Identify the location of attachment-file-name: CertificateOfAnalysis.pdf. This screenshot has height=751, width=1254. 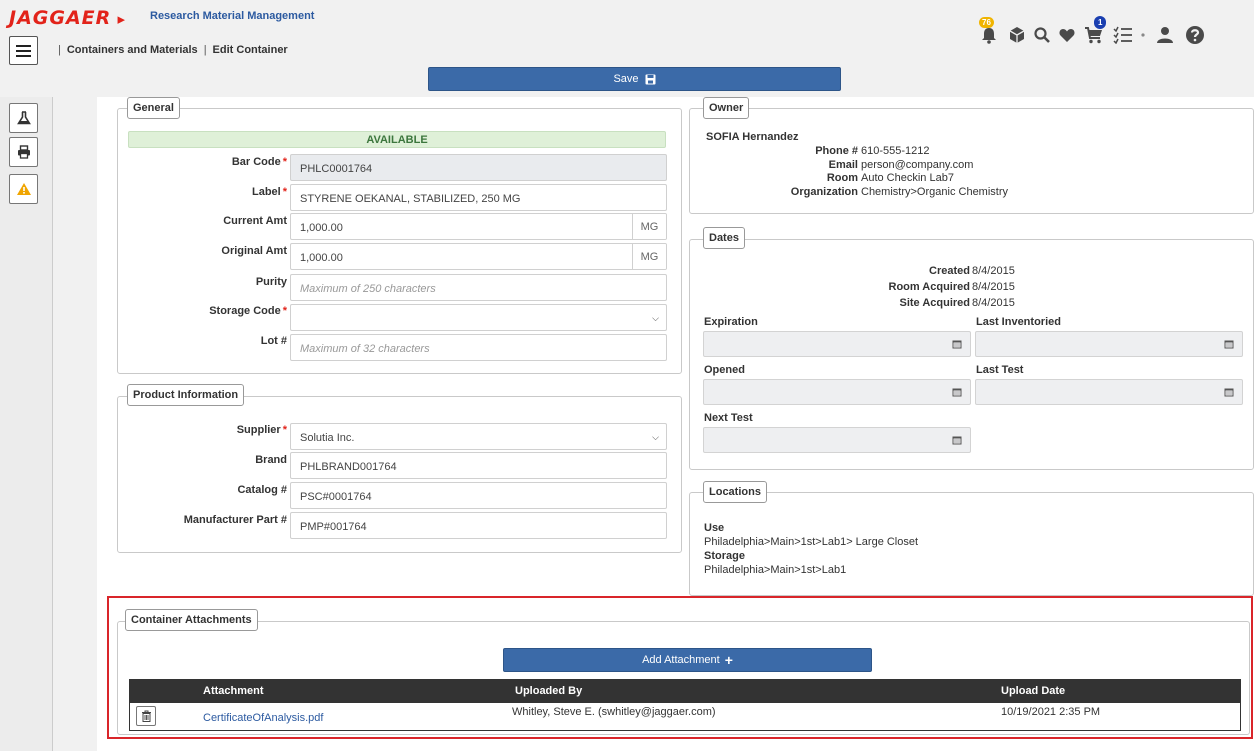
(263, 718).